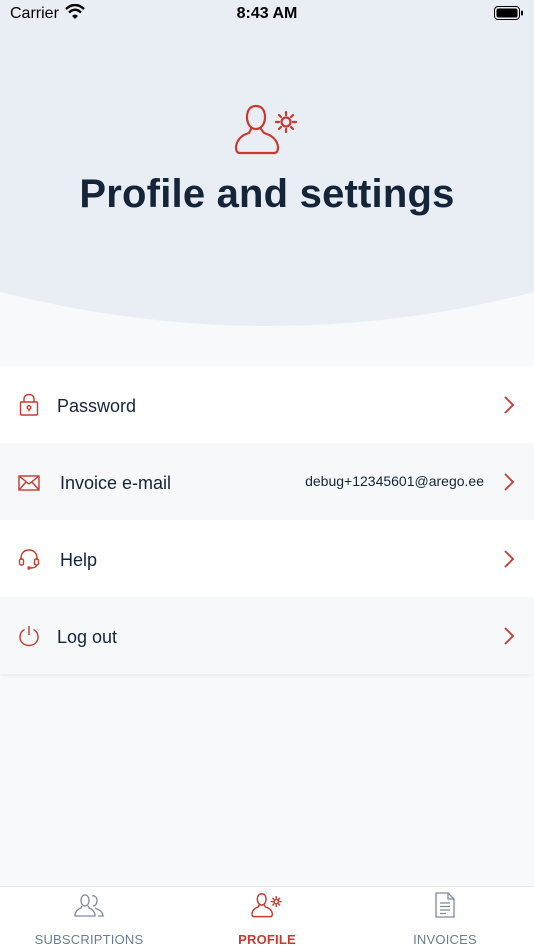 This screenshot has height=951, width=534. Describe the element at coordinates (116, 483) in the screenshot. I see `menu-label-invoice-email: Invoice e-mail` at that location.